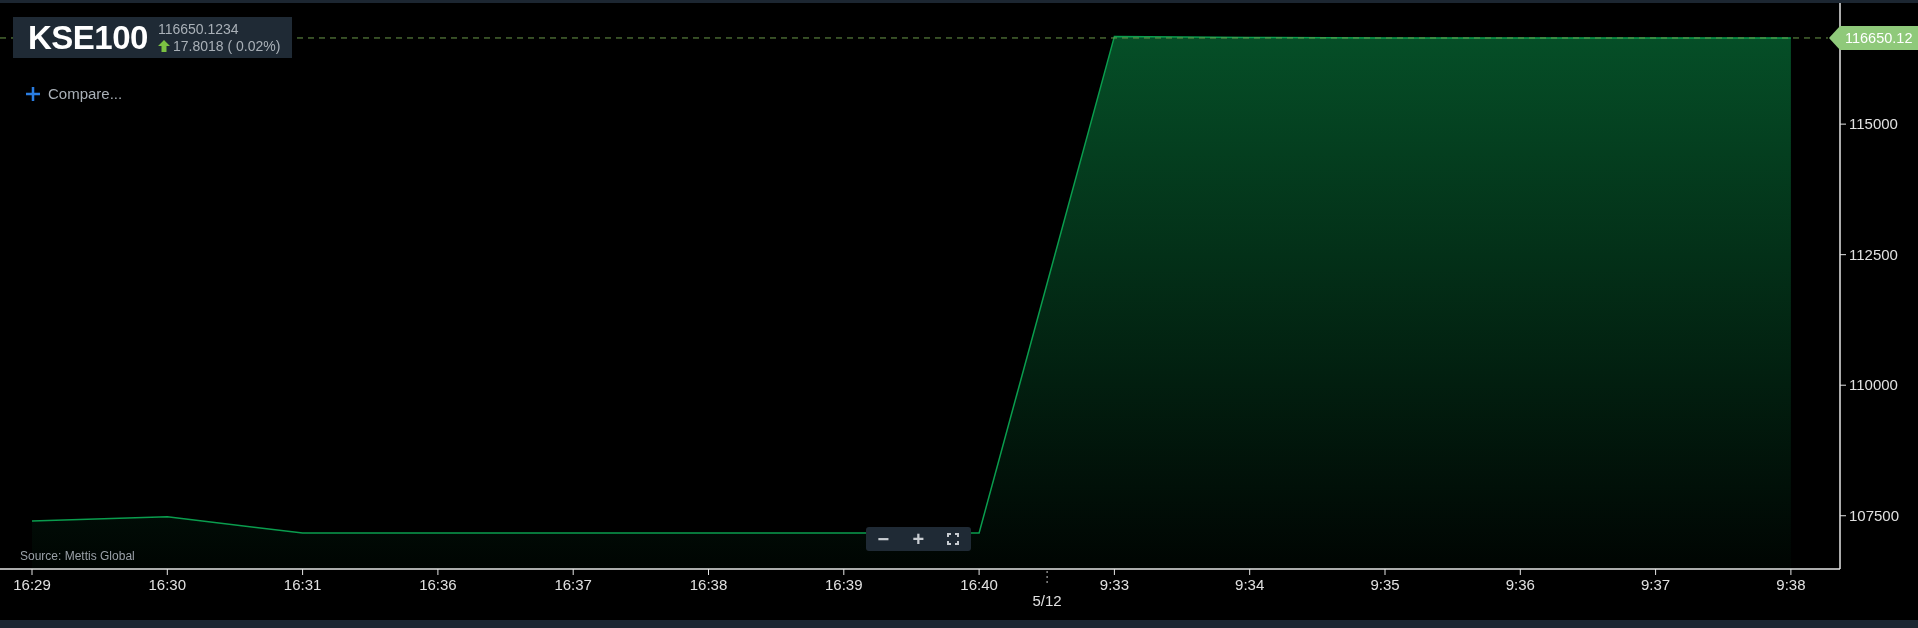  I want to click on time-axis-label: 16:36, so click(438, 584).